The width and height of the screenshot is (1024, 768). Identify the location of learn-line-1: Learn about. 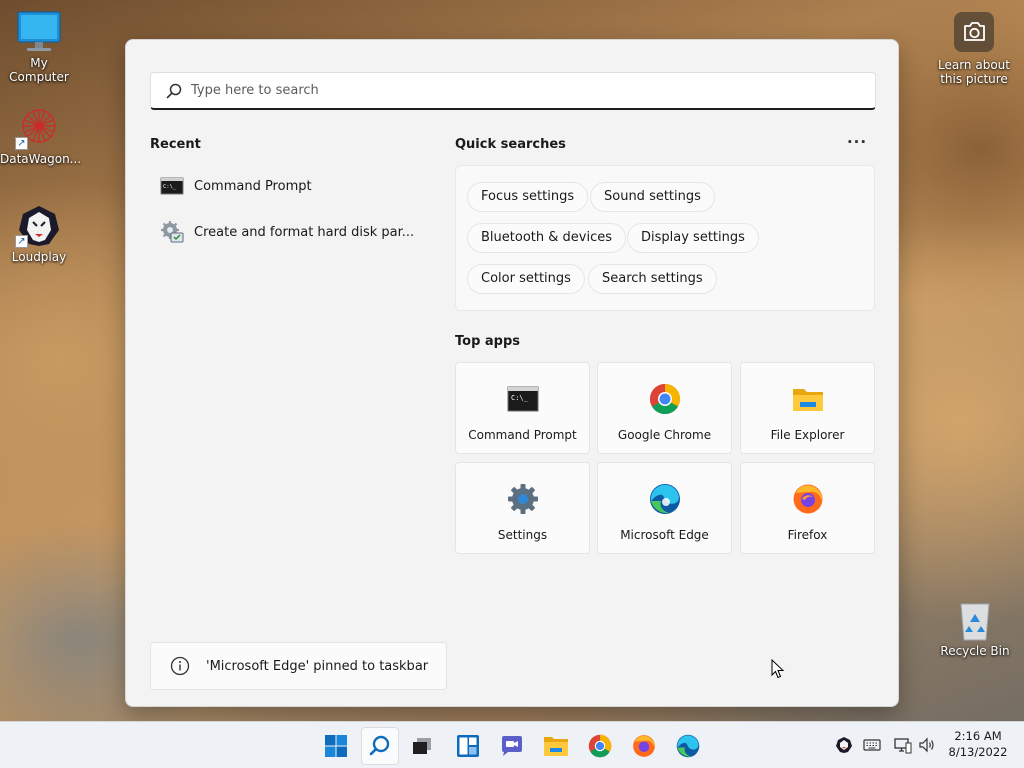
(974, 65).